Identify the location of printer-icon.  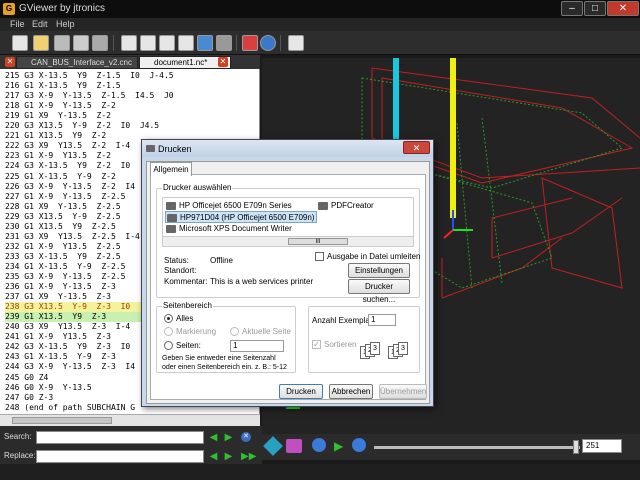
(150, 148).